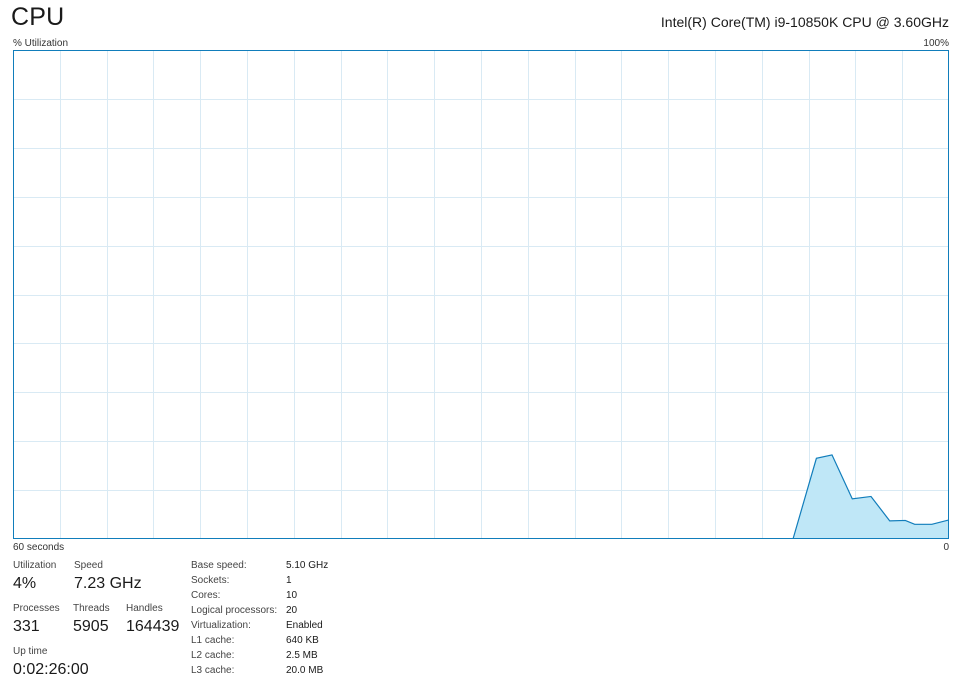 The image size is (960, 686). I want to click on detail-row-base-speed: Base speed: 5.10 GHz, so click(291, 567).